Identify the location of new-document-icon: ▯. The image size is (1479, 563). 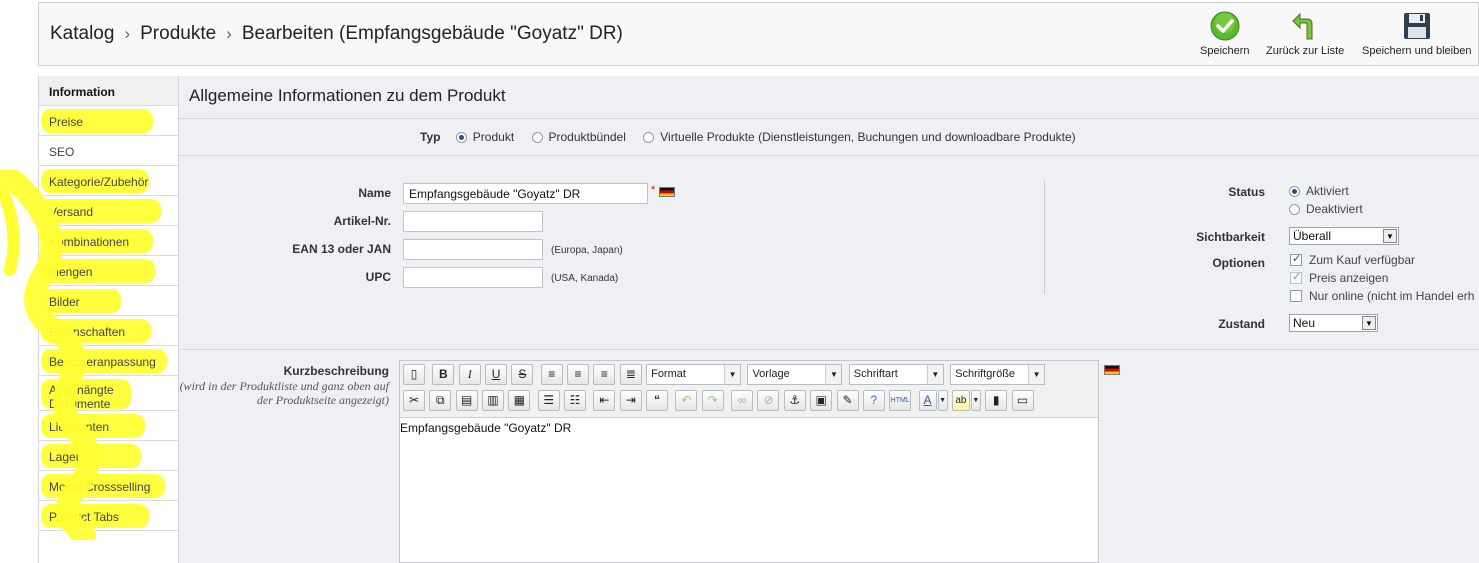
(414, 374).